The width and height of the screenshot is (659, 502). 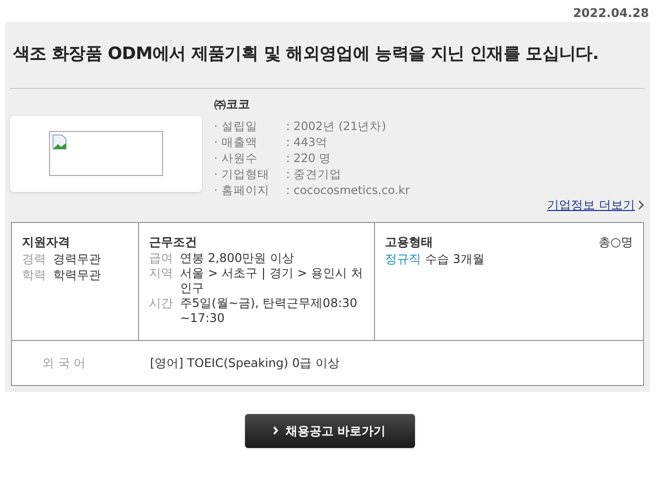 I want to click on row-label: 지역, so click(x=161, y=274).